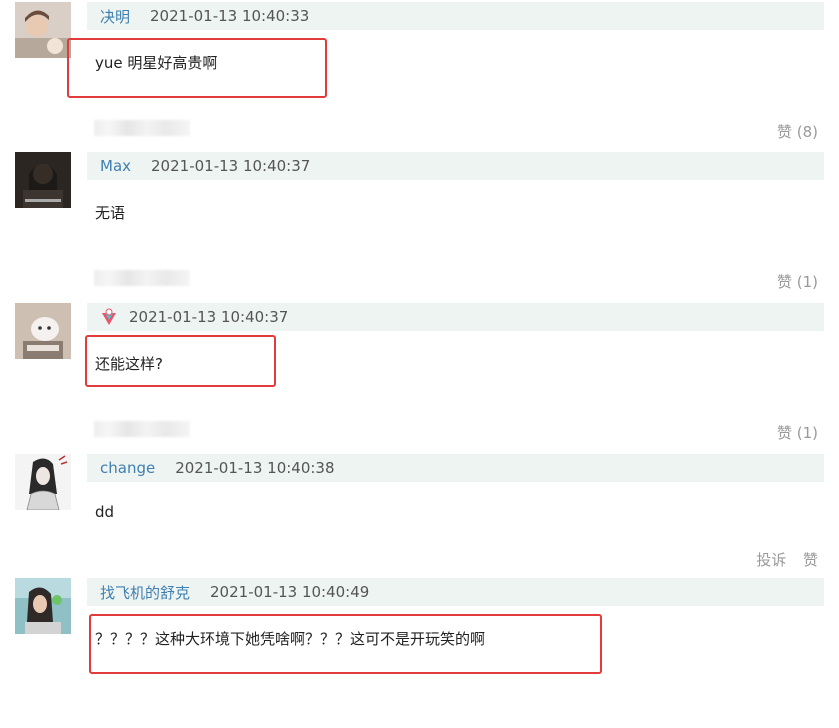 Image resolution: width=839 pixels, height=728 pixels. I want to click on comment-actions: 投诉 赞, so click(781, 559).